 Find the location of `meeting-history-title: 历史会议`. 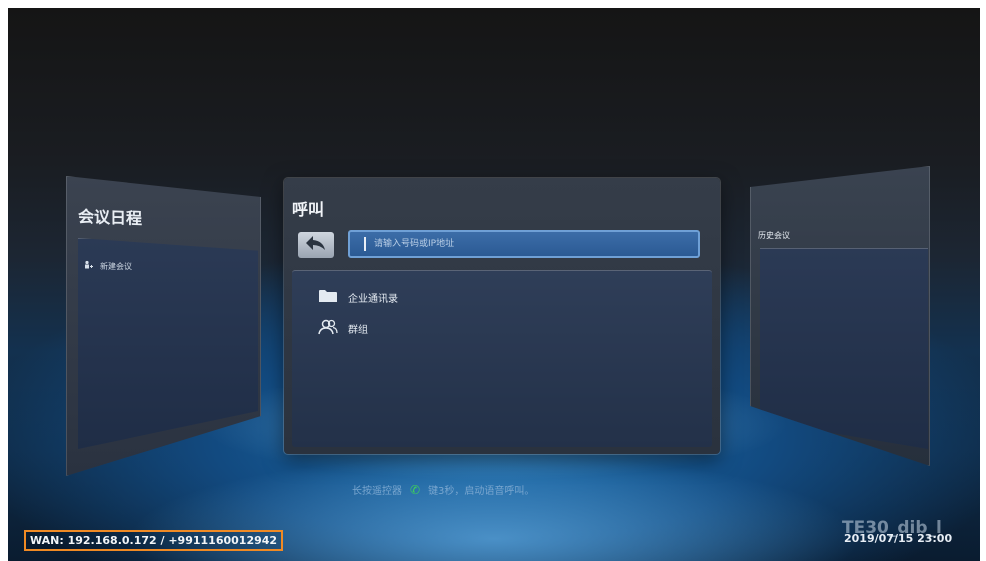

meeting-history-title: 历史会议 is located at coordinates (774, 235).